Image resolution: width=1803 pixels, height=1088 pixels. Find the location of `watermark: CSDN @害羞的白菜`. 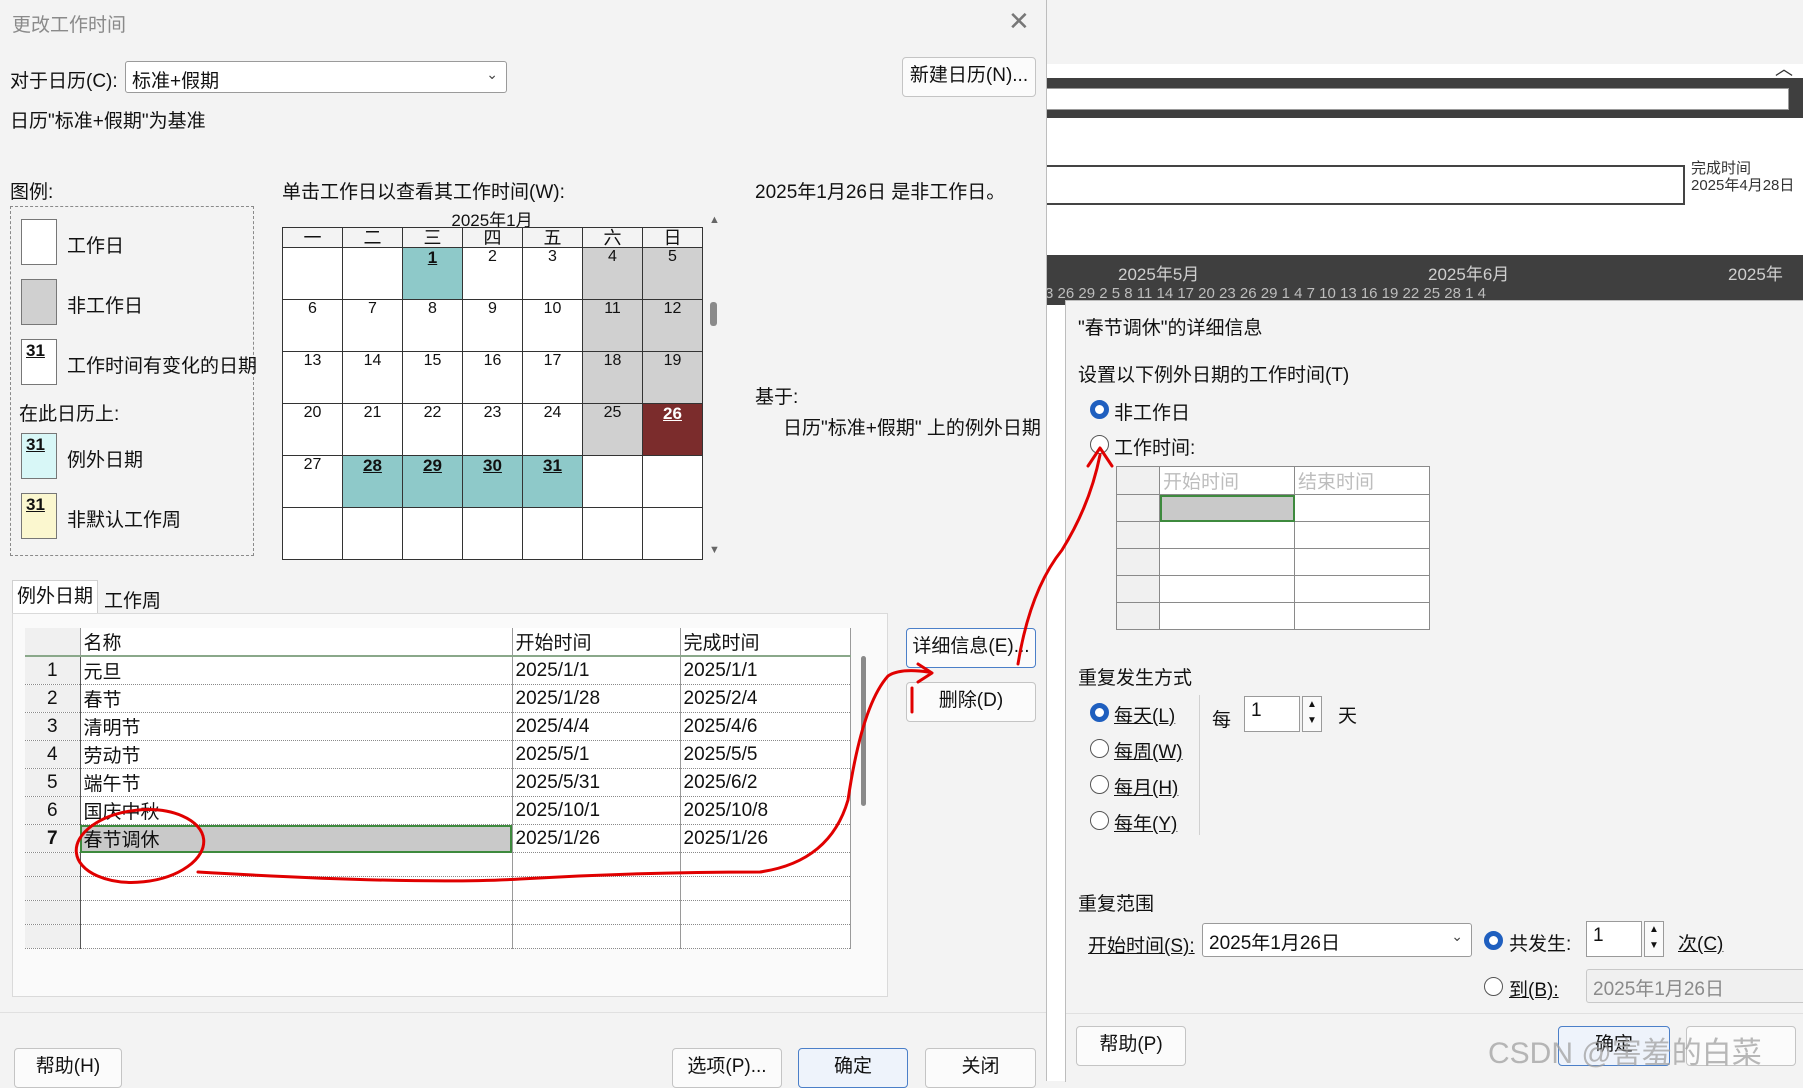

watermark: CSDN @害羞的白菜 is located at coordinates (1625, 1053).